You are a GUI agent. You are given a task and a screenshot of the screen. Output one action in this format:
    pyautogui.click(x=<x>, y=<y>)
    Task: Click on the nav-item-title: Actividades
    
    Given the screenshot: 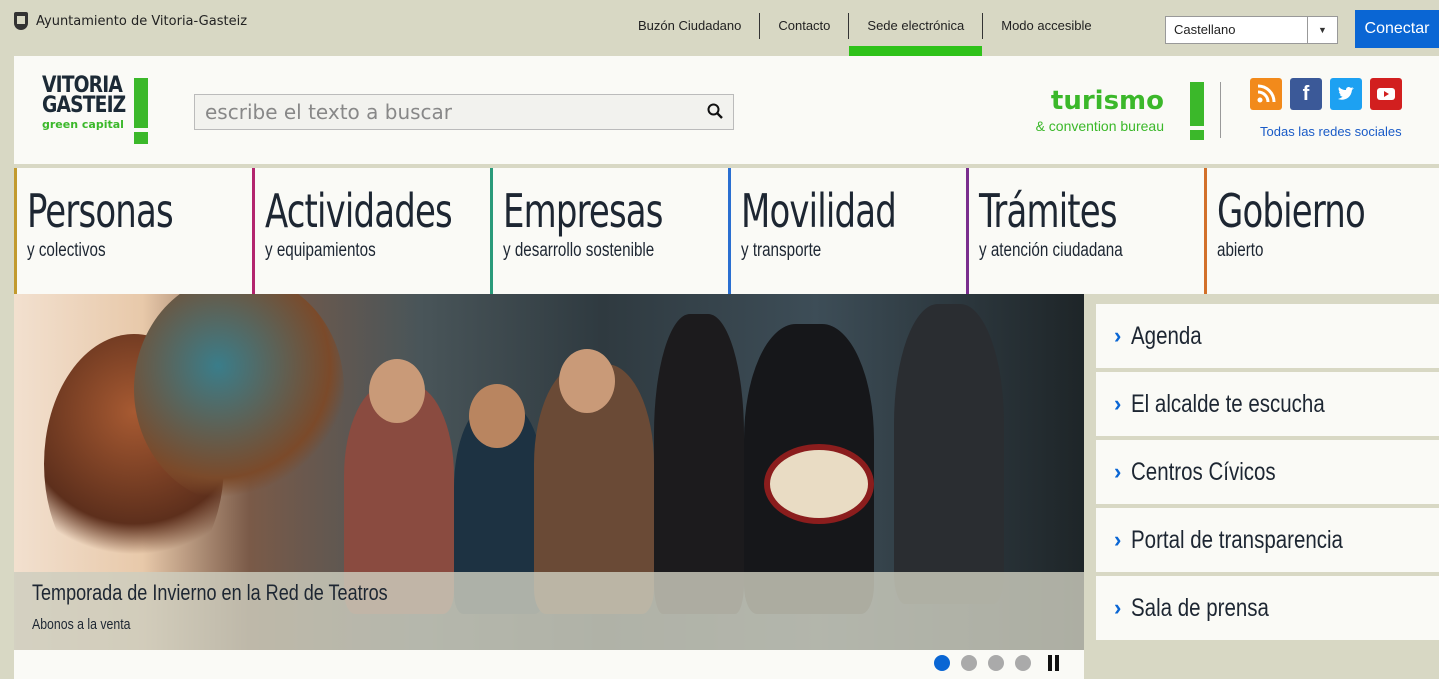 What is the action you would take?
    pyautogui.click(x=359, y=211)
    